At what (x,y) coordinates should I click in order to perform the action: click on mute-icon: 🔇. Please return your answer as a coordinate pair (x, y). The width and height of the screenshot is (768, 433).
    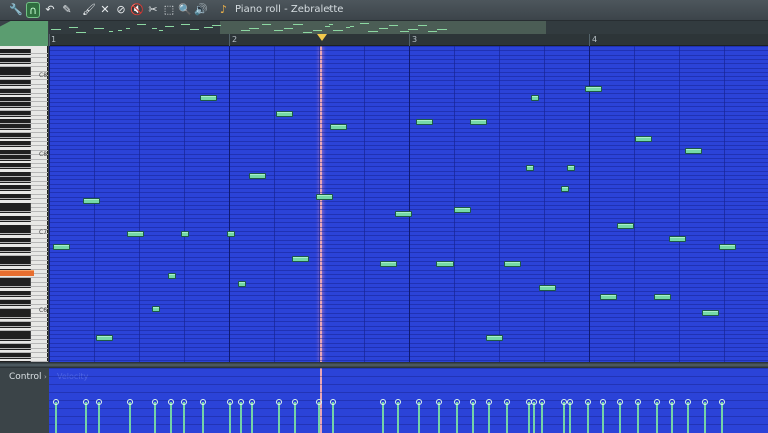
    Looking at the image, I should click on (137, 10).